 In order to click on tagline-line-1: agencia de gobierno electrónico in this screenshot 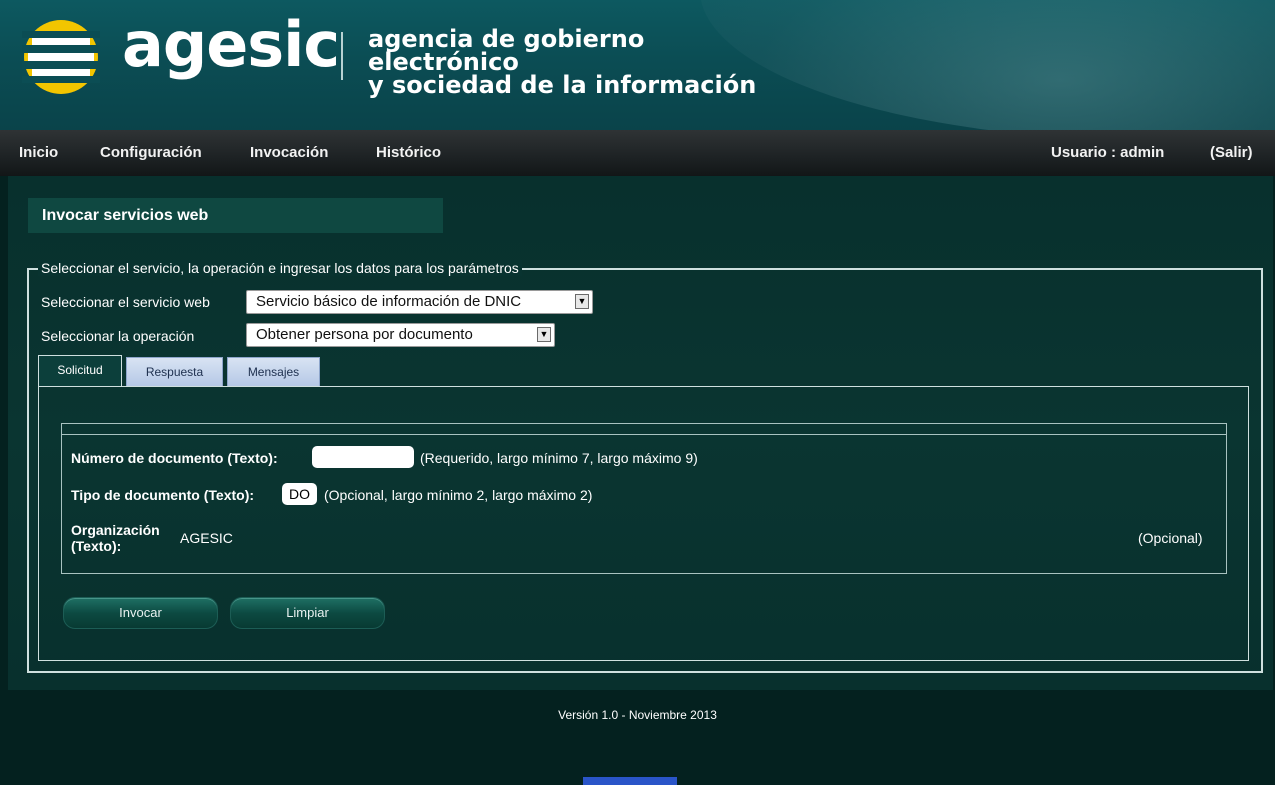, I will do `click(506, 50)`.